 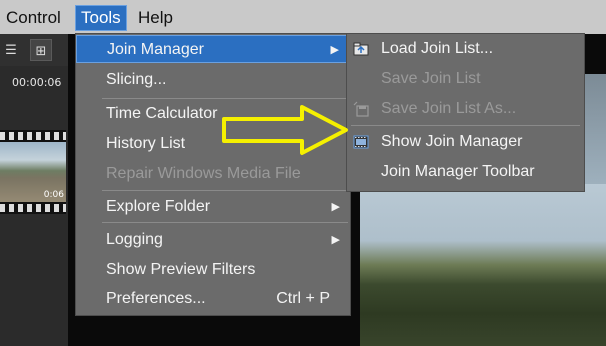 What do you see at coordinates (213, 207) in the screenshot?
I see `menu-item-explore-folder: Explore Folder ▶` at bounding box center [213, 207].